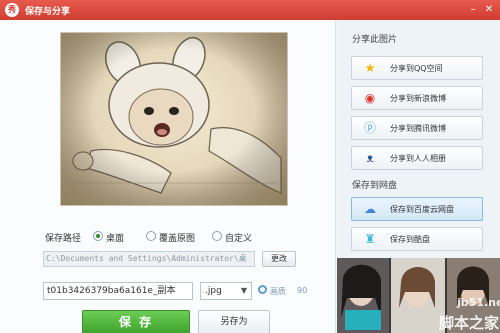  Describe the element at coordinates (213, 291) in the screenshot. I see `extension-value: .jpg` at that location.